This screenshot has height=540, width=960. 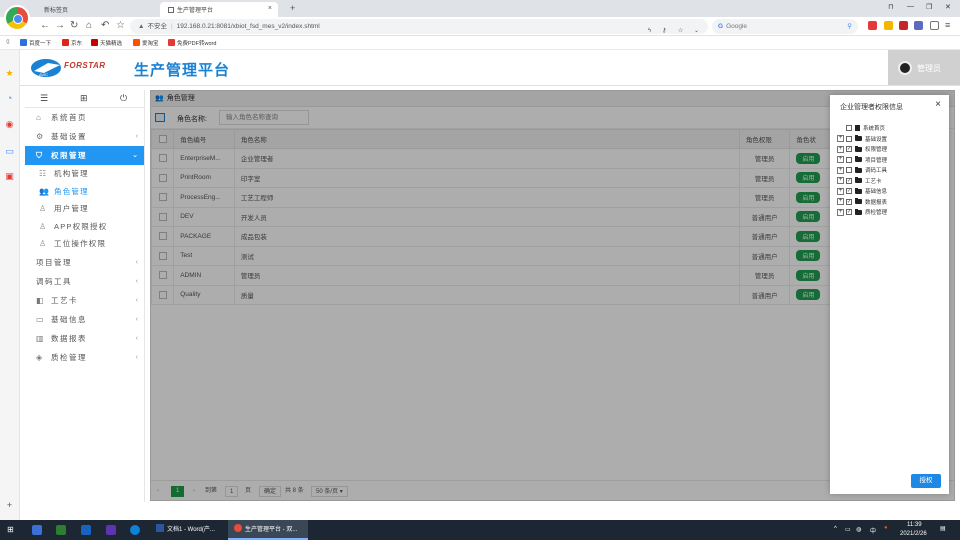 I want to click on authorize-button: 授权, so click(x=926, y=481).